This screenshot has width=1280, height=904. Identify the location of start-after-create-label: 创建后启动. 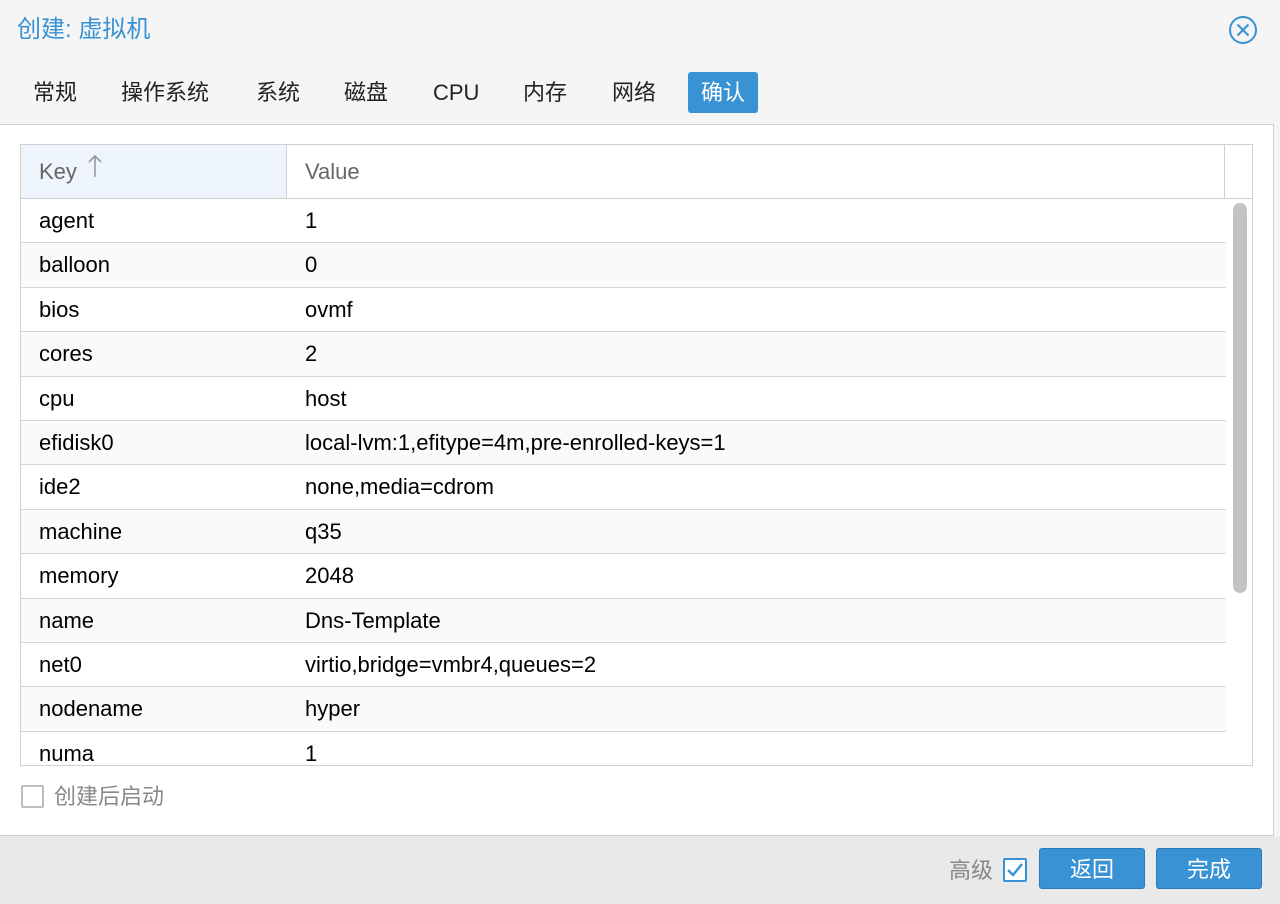
(109, 796).